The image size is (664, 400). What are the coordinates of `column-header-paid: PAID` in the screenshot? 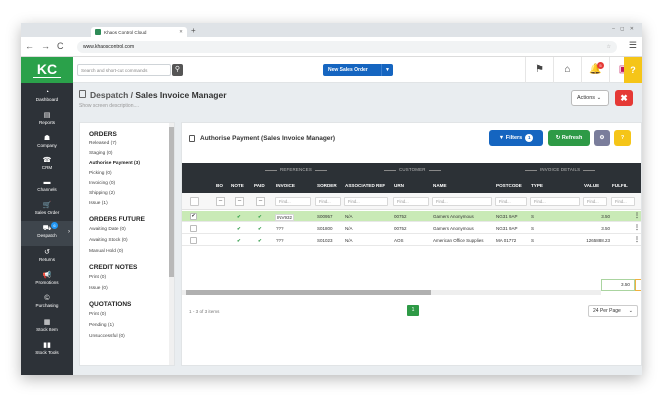 It's located at (259, 185).